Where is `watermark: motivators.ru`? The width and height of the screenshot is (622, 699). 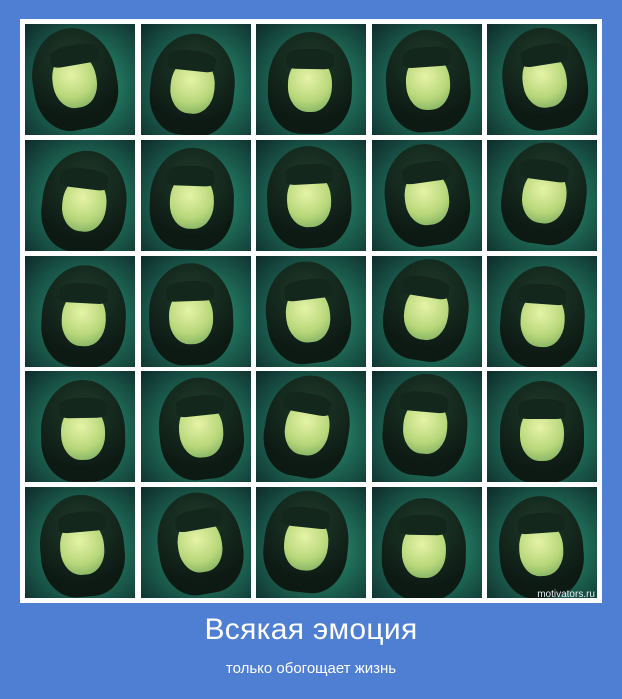 watermark: motivators.ru is located at coordinates (566, 594).